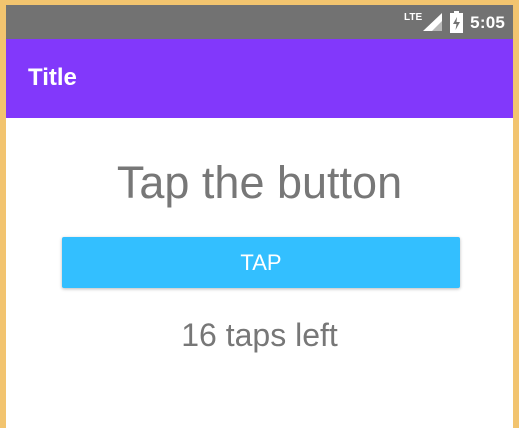 The image size is (519, 428). I want to click on network-type-label: LTE, so click(413, 17).